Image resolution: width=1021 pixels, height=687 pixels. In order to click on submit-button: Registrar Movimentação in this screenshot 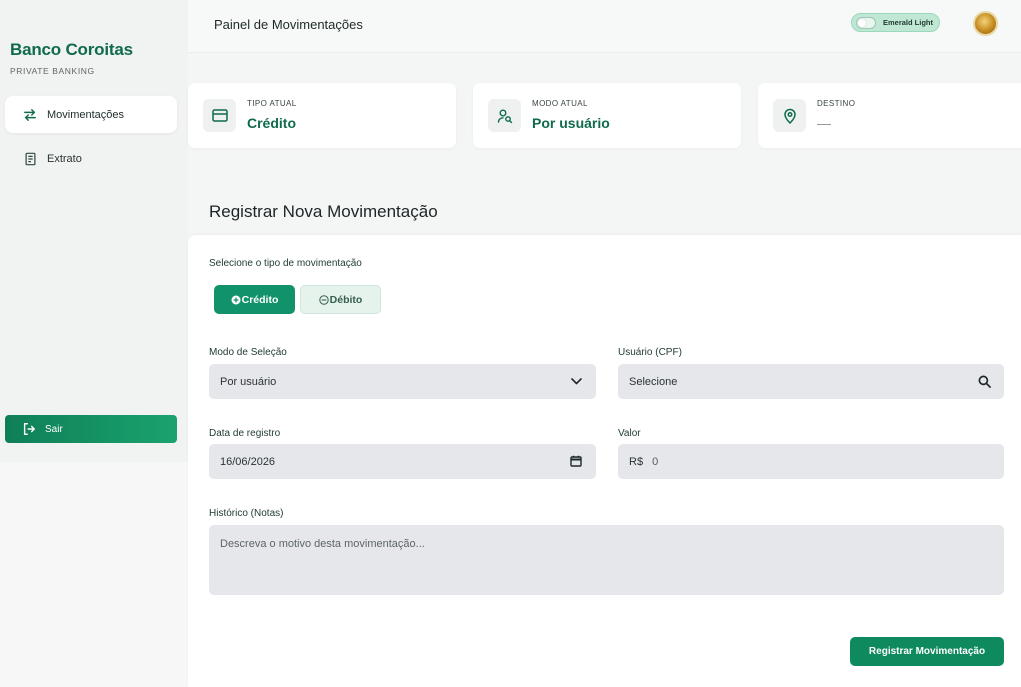, I will do `click(927, 651)`.